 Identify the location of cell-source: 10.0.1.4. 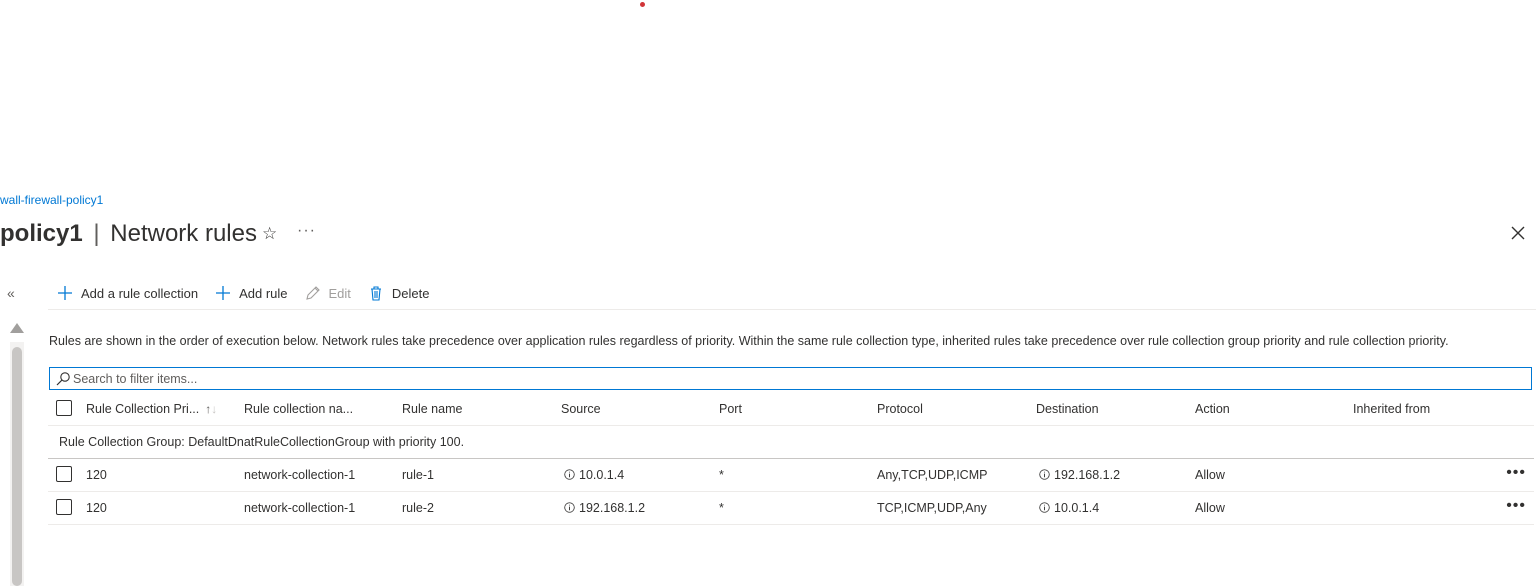
(594, 475).